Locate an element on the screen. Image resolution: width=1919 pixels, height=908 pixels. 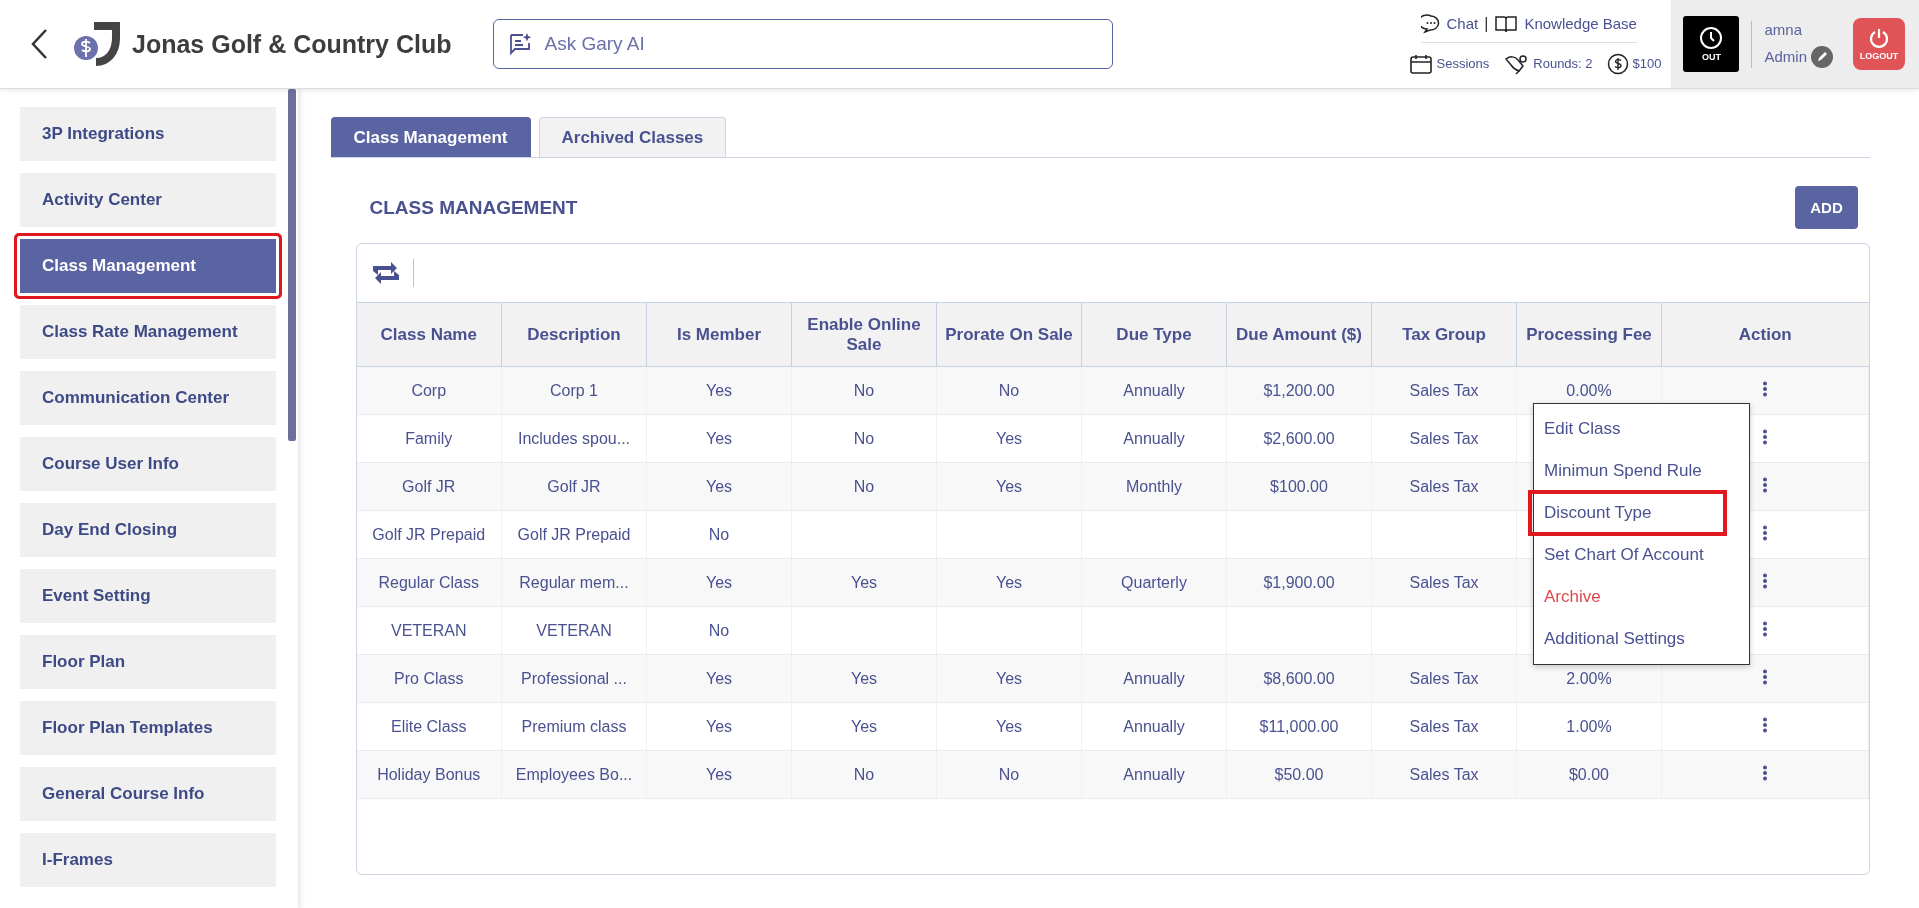
logout-button: LOGOUT is located at coordinates (1879, 44).